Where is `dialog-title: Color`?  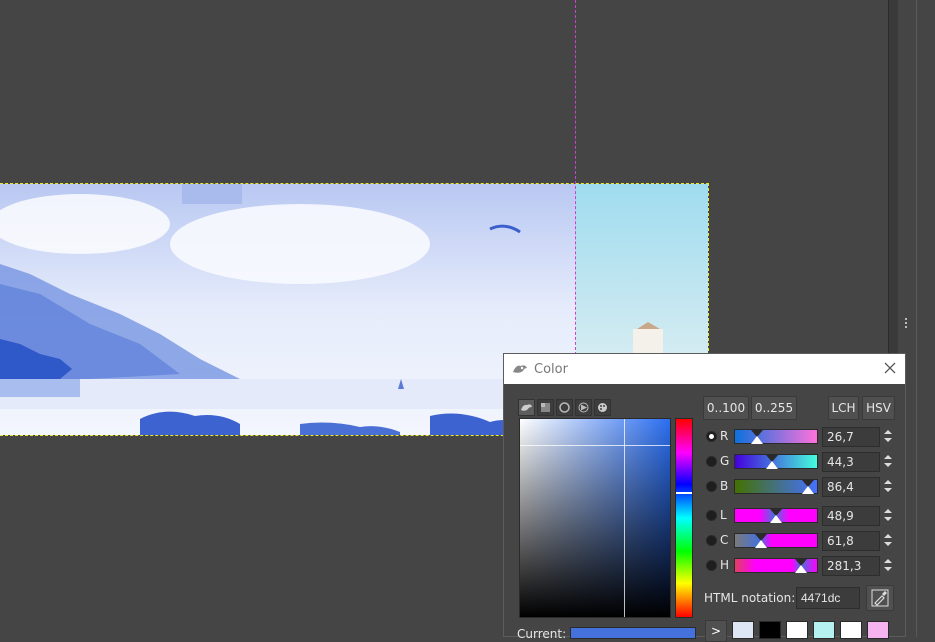 dialog-title: Color is located at coordinates (551, 369).